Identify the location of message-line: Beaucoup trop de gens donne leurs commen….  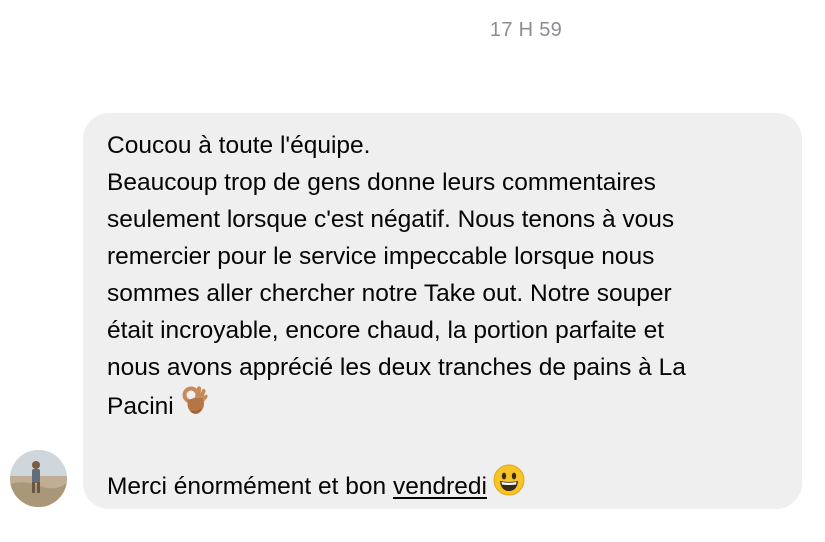
(381, 182).